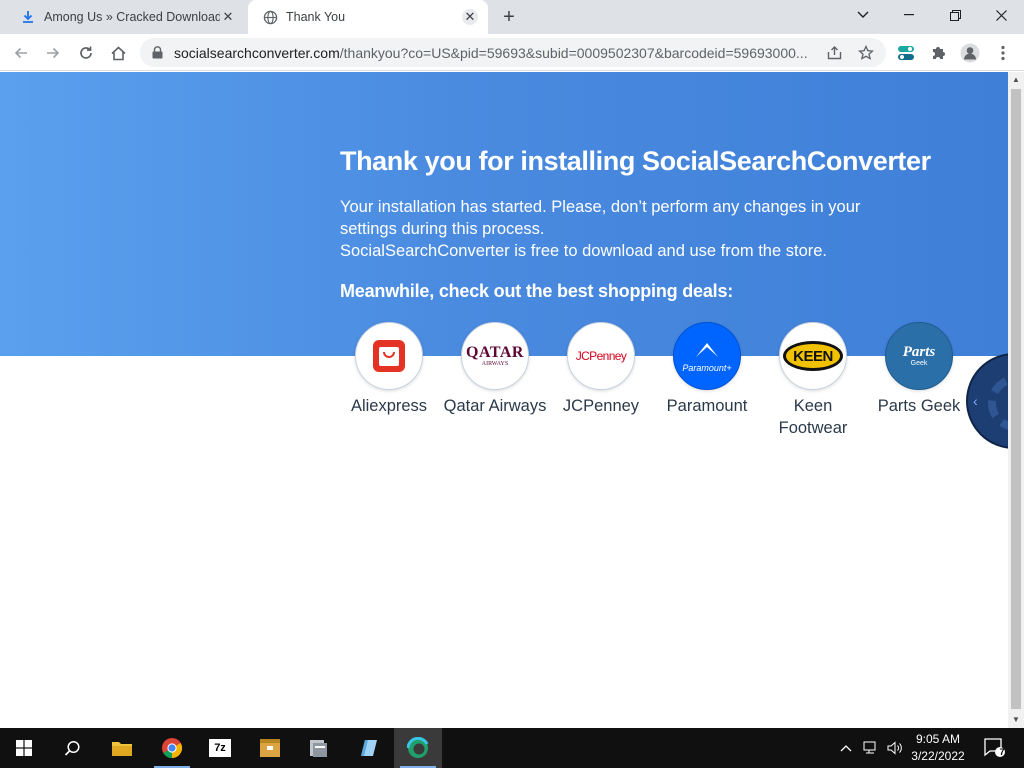 The width and height of the screenshot is (1024, 768). I want to click on deal-keen-footwear: KEEN Keen Footwear, so click(813, 380).